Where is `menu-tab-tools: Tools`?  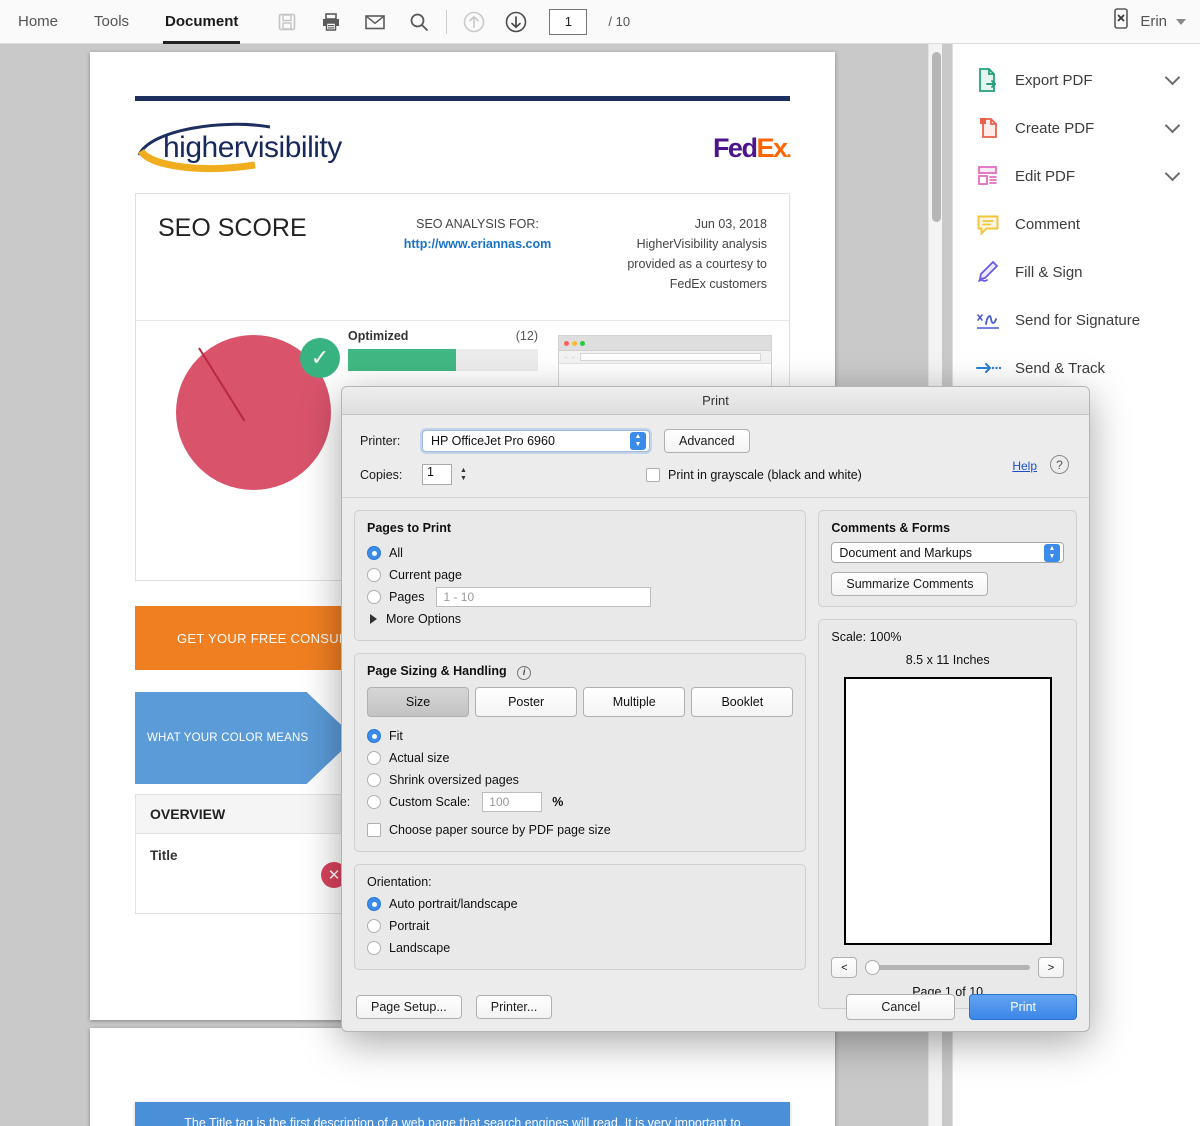 menu-tab-tools: Tools is located at coordinates (111, 22).